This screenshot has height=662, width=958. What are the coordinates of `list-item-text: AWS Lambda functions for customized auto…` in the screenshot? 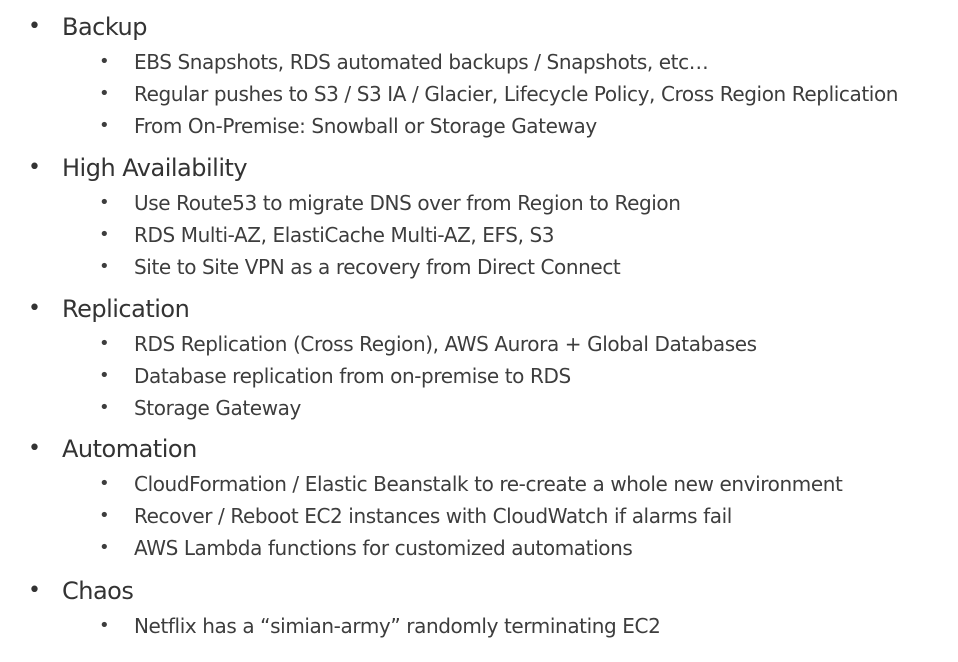 It's located at (383, 548).